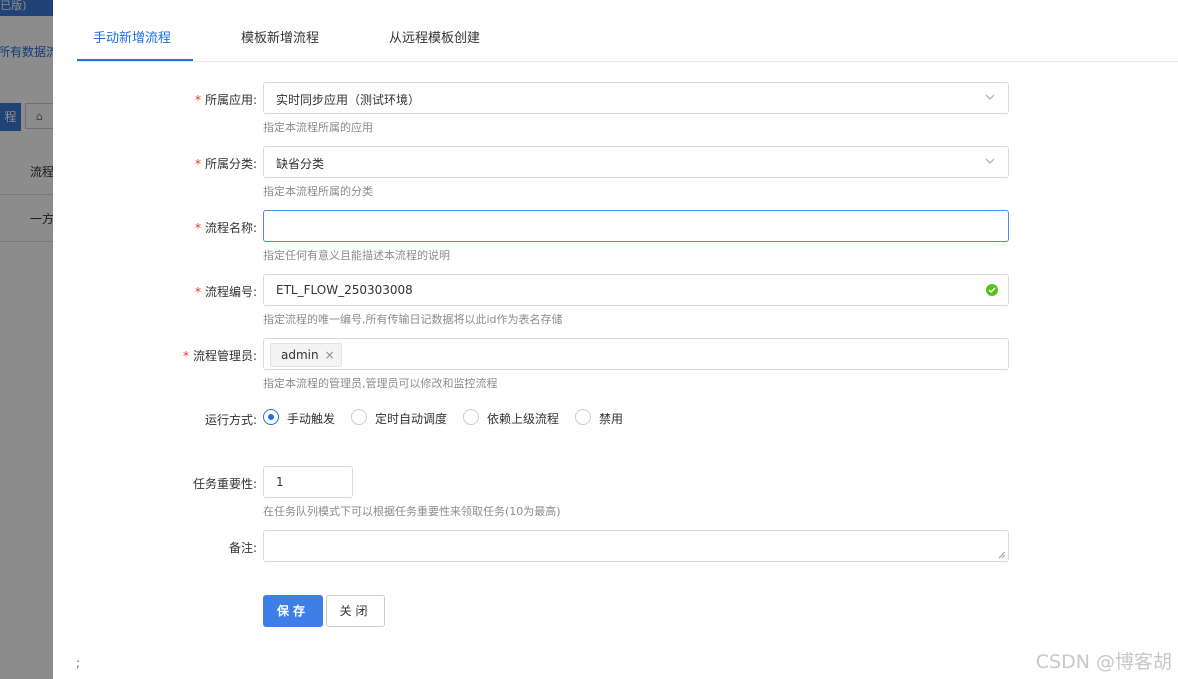 This screenshot has width=1178, height=679. Describe the element at coordinates (280, 482) in the screenshot. I see `priority-value: 1` at that location.